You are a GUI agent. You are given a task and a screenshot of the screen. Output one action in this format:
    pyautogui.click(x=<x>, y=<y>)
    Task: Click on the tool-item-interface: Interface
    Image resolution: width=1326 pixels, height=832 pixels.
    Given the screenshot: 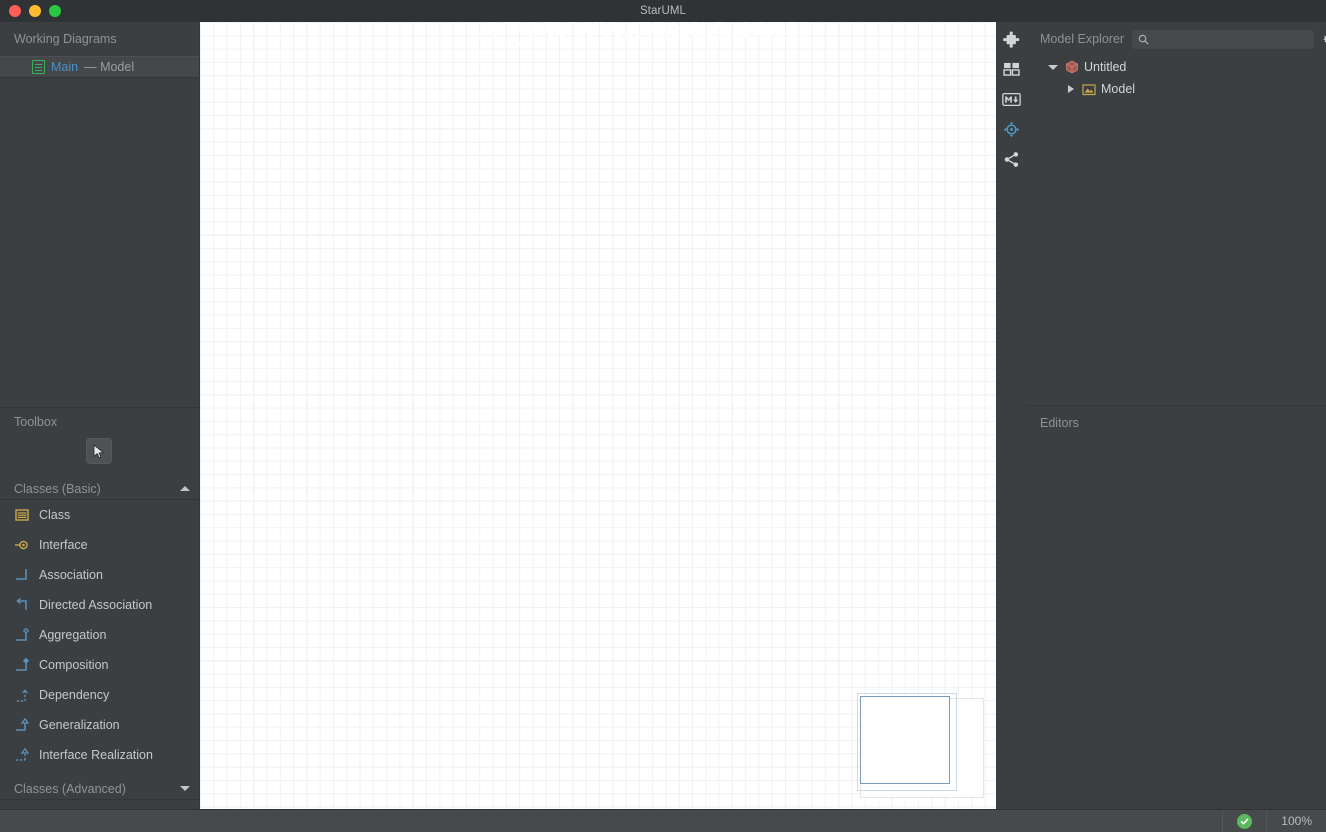 What is the action you would take?
    pyautogui.click(x=100, y=545)
    